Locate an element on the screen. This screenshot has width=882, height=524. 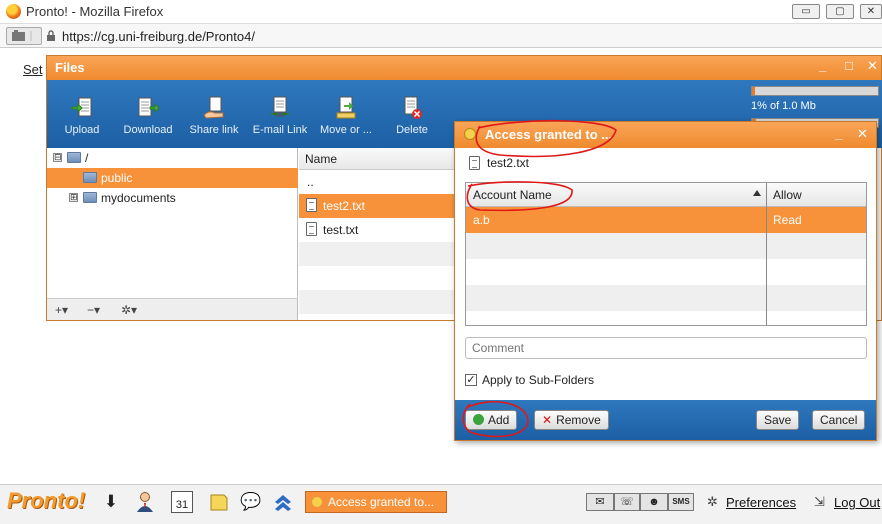
user-icon is located at coordinates (145, 502).